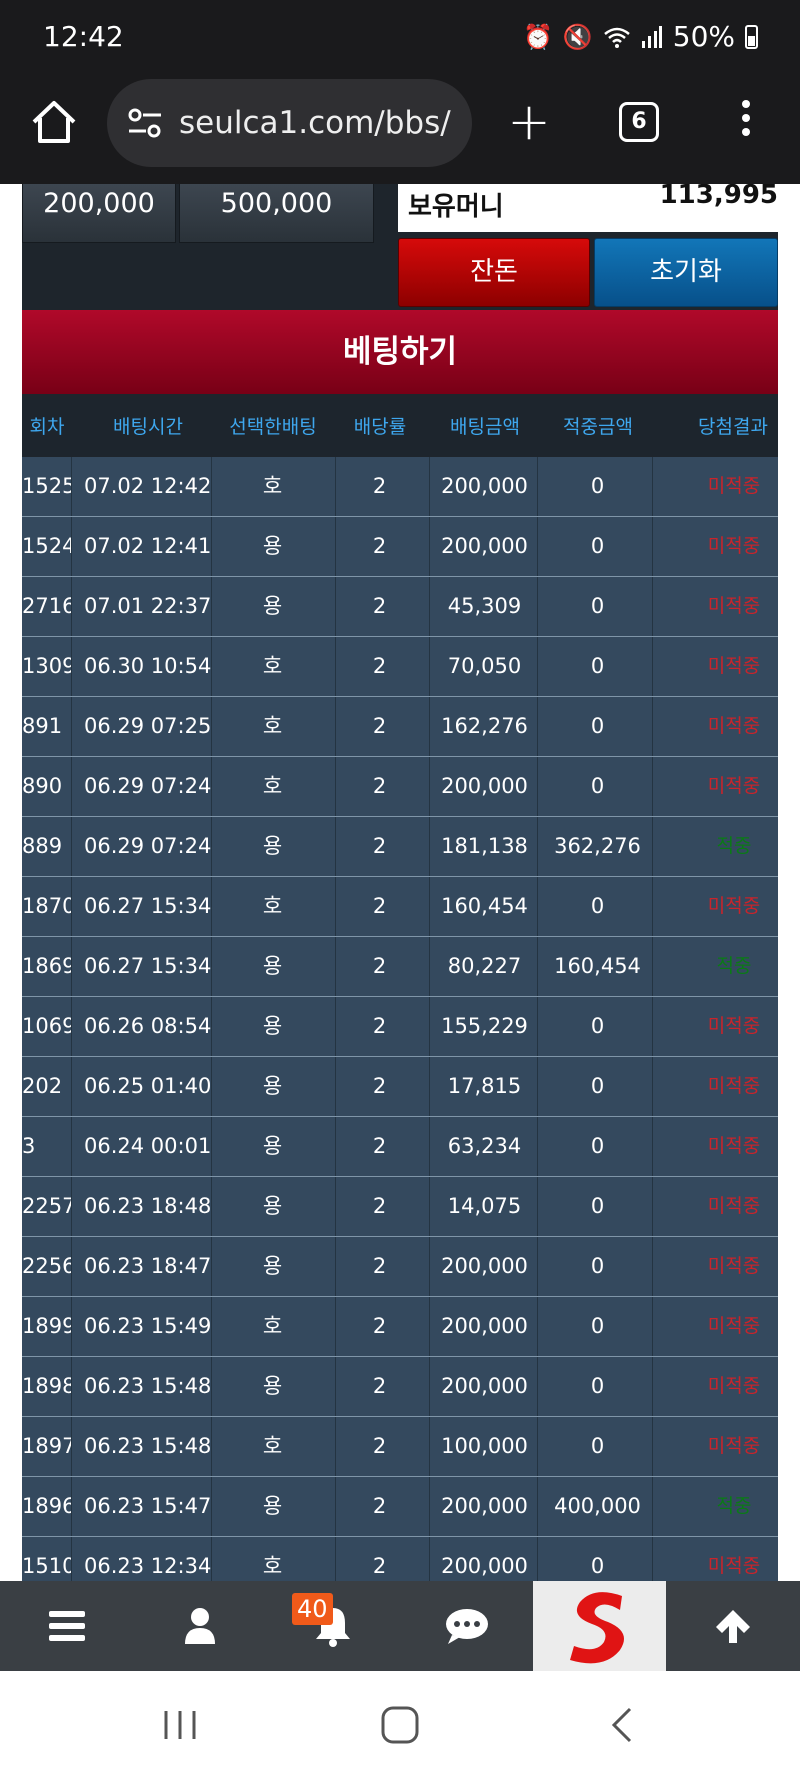 This screenshot has width=800, height=1778. Describe the element at coordinates (47, 546) in the screenshot. I see `round-cell: 1524` at that location.